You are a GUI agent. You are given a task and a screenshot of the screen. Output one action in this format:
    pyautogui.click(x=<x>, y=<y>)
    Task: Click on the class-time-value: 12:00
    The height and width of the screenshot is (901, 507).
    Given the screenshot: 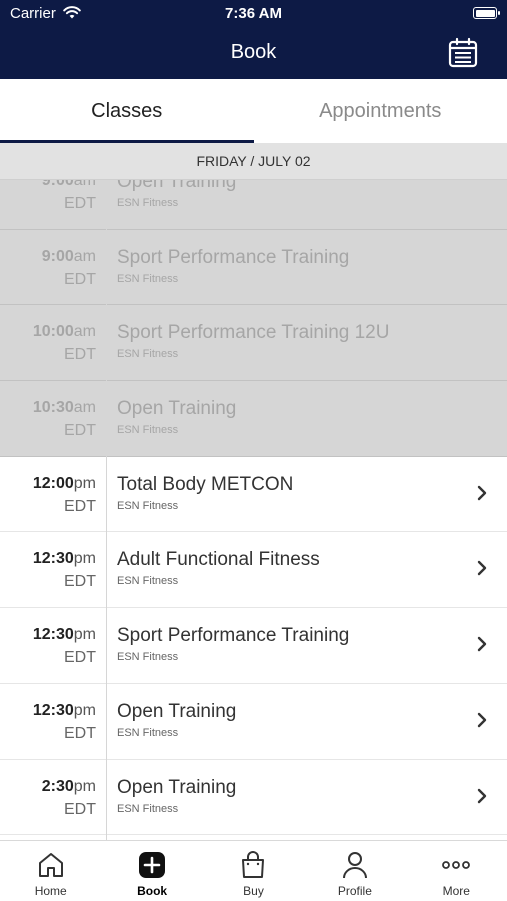 What is the action you would take?
    pyautogui.click(x=53, y=483)
    